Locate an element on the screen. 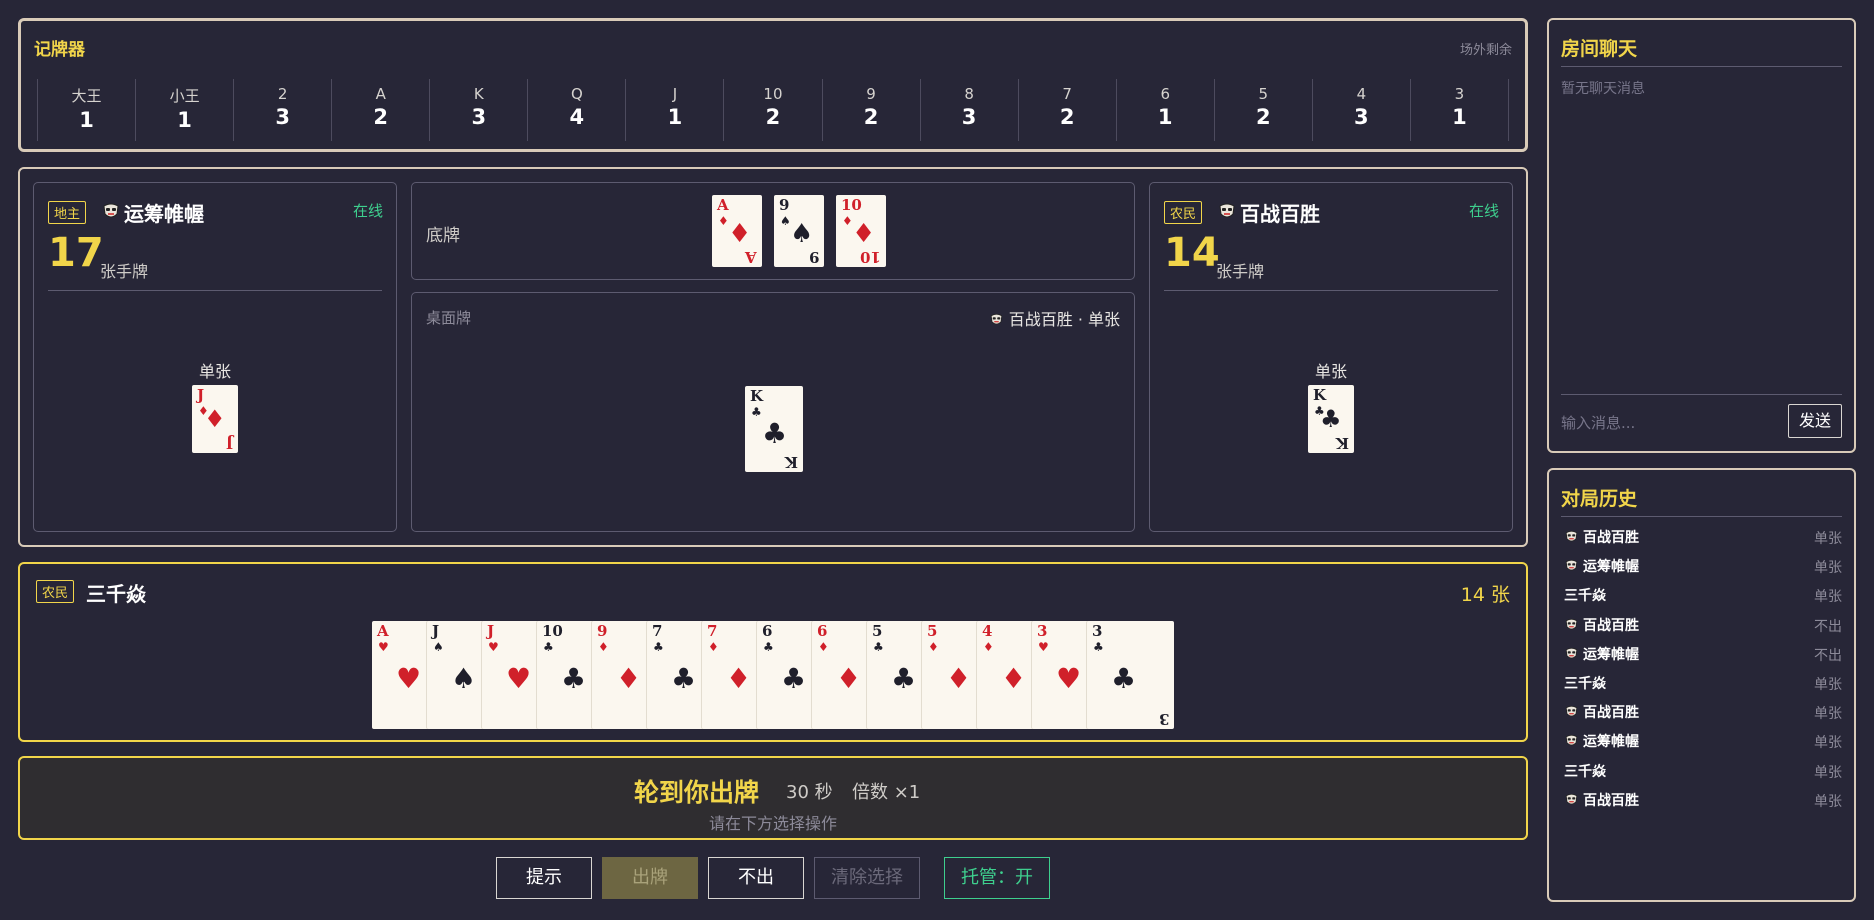  tracker-count: 4 is located at coordinates (577, 117).